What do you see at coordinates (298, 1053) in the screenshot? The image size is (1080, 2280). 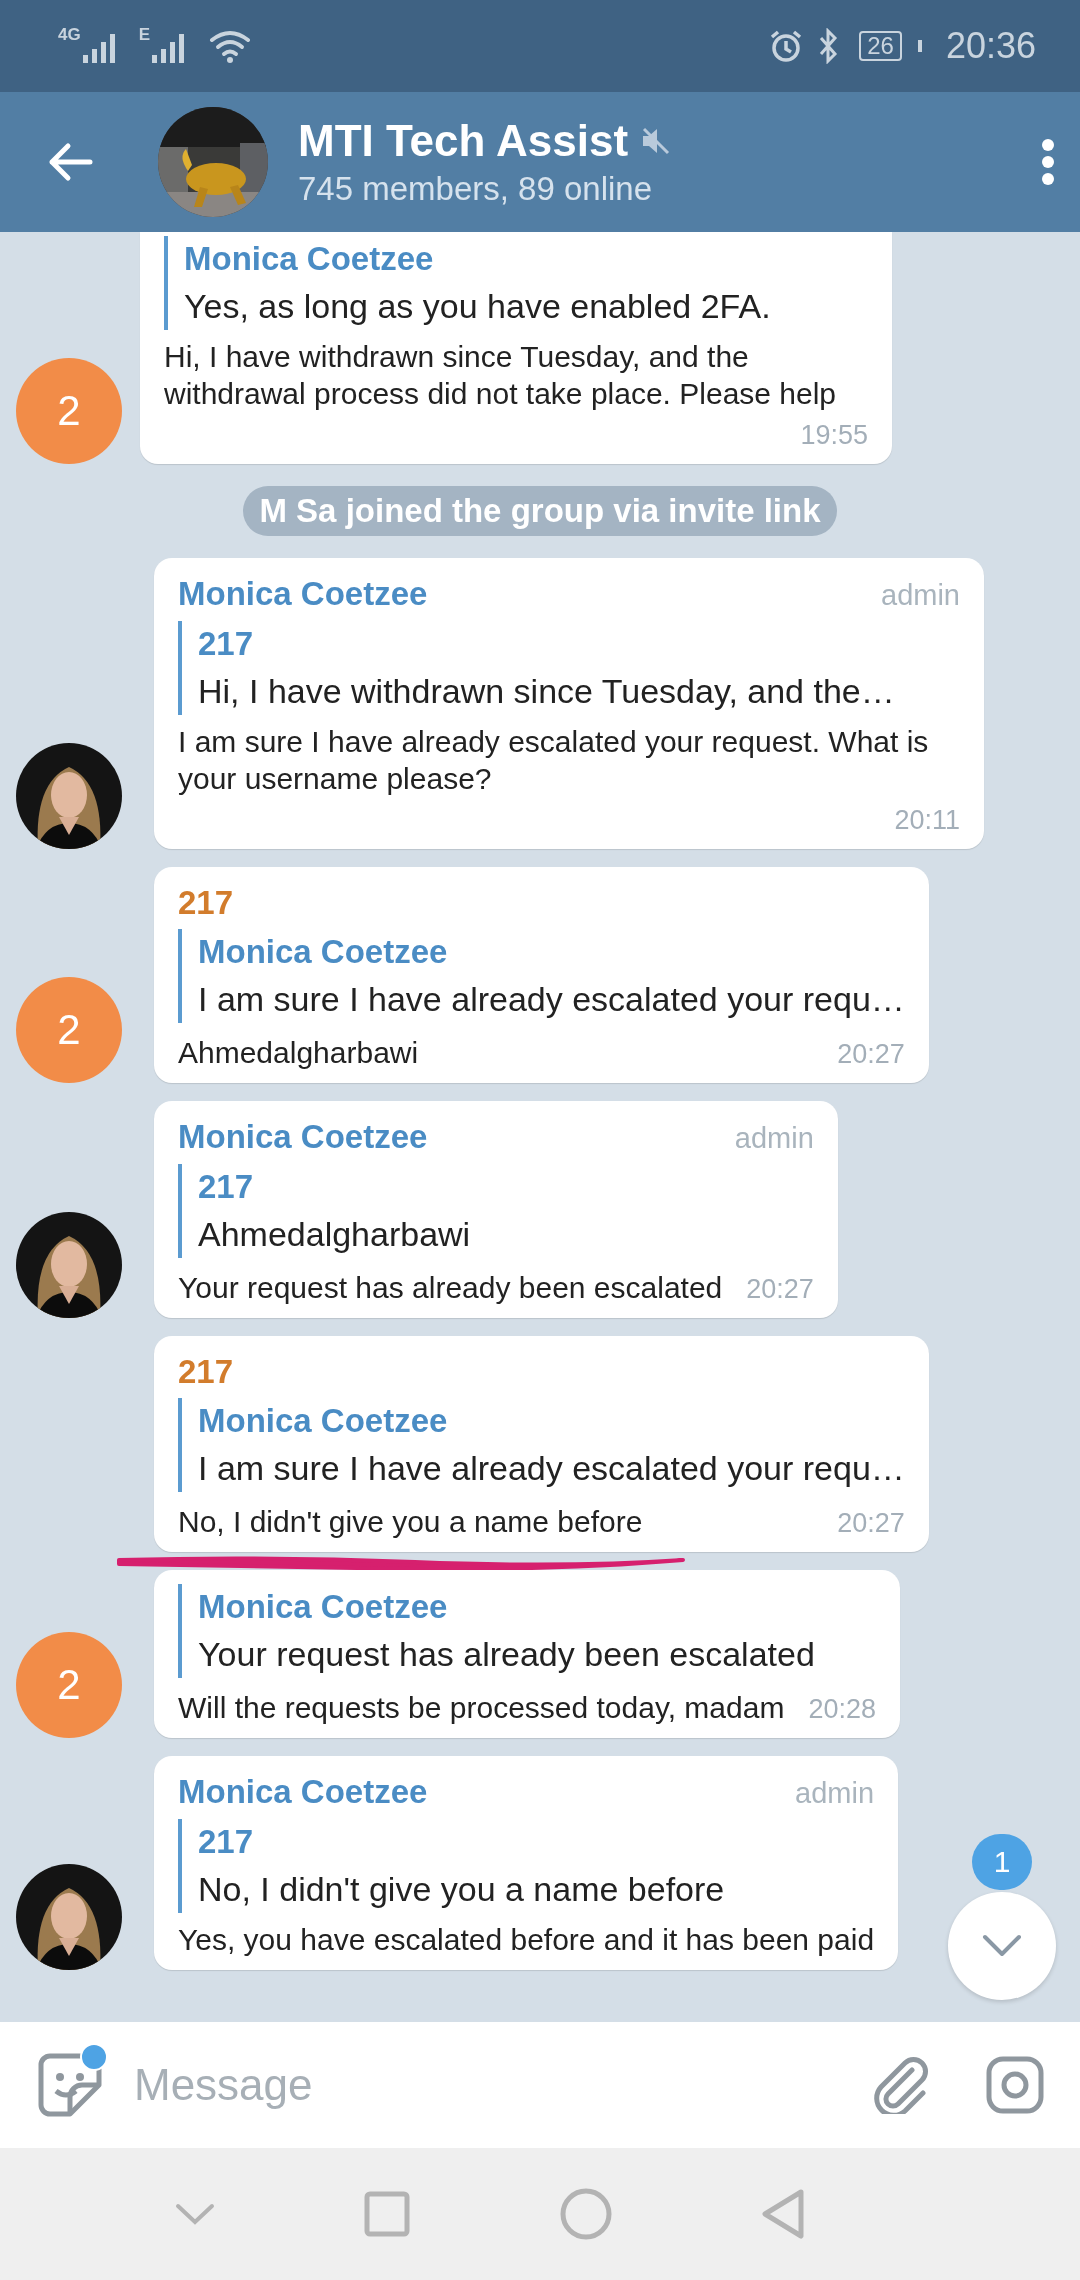 I see `message-text: Ahmedalgharbawi` at bounding box center [298, 1053].